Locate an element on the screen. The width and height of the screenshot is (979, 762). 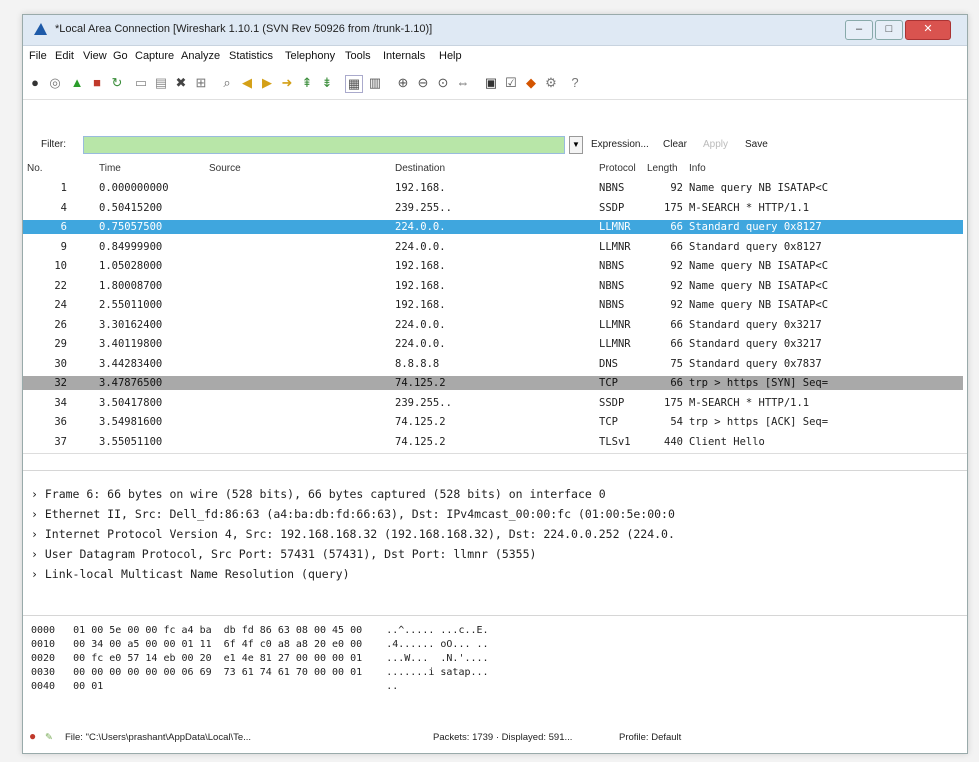
display-filters-icon: ☑ is located at coordinates (511, 83).